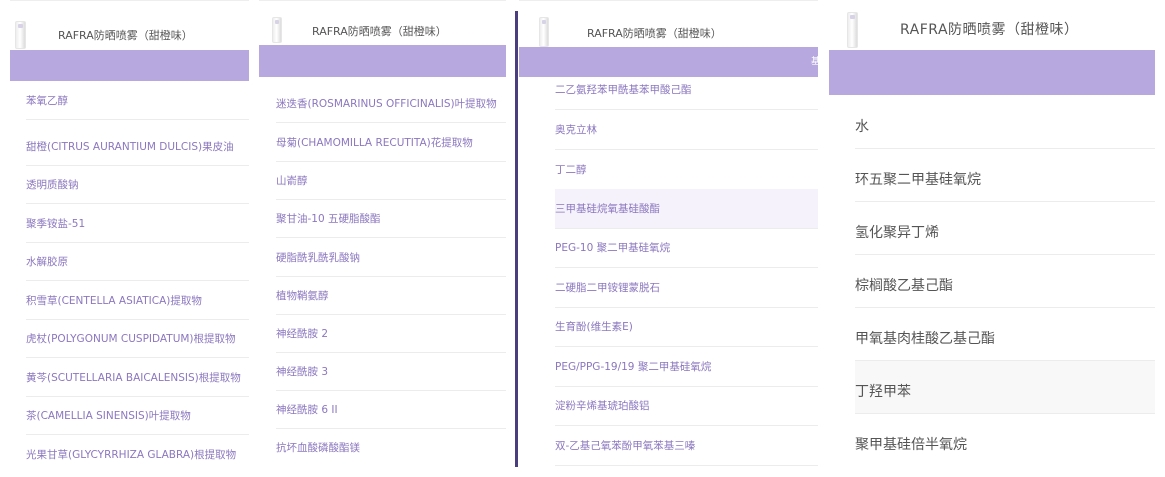 The image size is (1165, 477). Describe the element at coordinates (391, 371) in the screenshot. I see `ingredient-item: 神经酰胺 3` at that location.